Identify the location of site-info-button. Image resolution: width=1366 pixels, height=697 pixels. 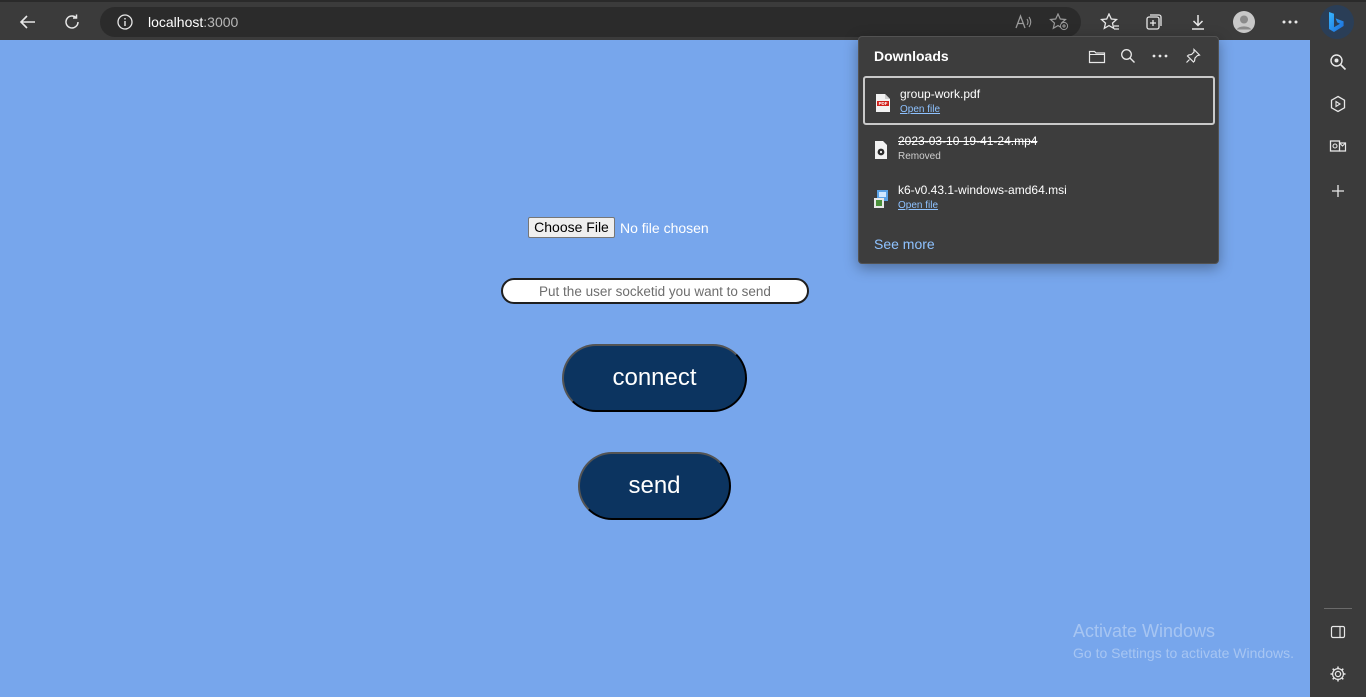
(125, 24).